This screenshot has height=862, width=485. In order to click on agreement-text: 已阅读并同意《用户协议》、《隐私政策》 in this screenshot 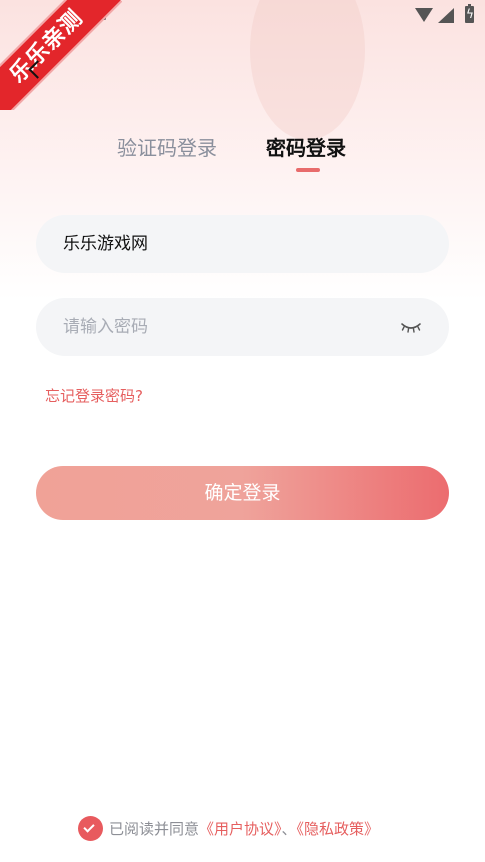, I will do `click(244, 829)`.